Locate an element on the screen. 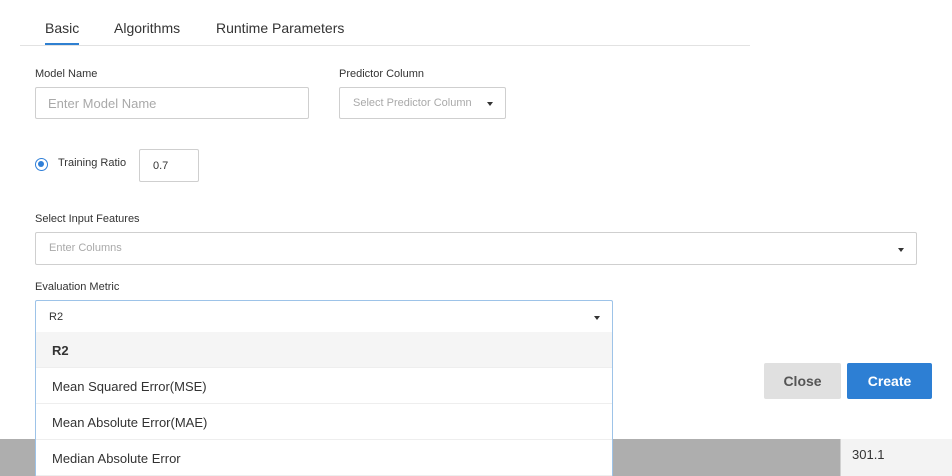 Image resolution: width=952 pixels, height=476 pixels. input-features-label: Select Input Features is located at coordinates (87, 219).